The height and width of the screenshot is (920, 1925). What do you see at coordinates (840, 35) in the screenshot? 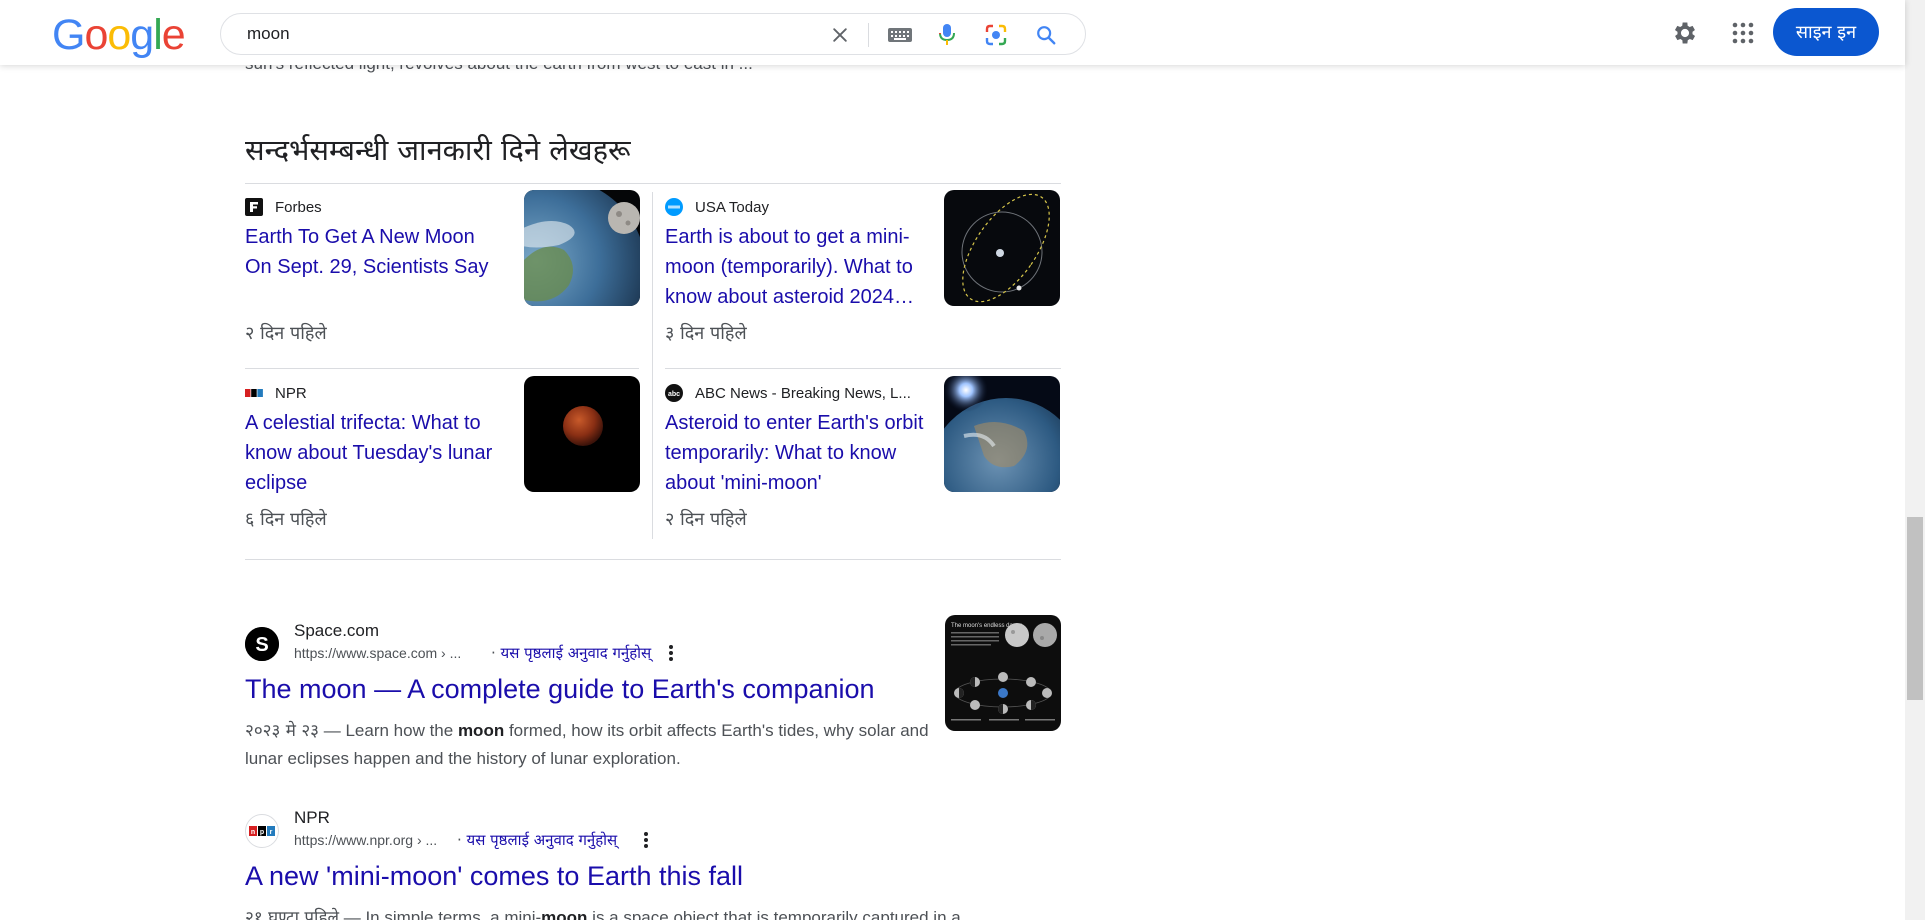
I see `close-icon` at bounding box center [840, 35].